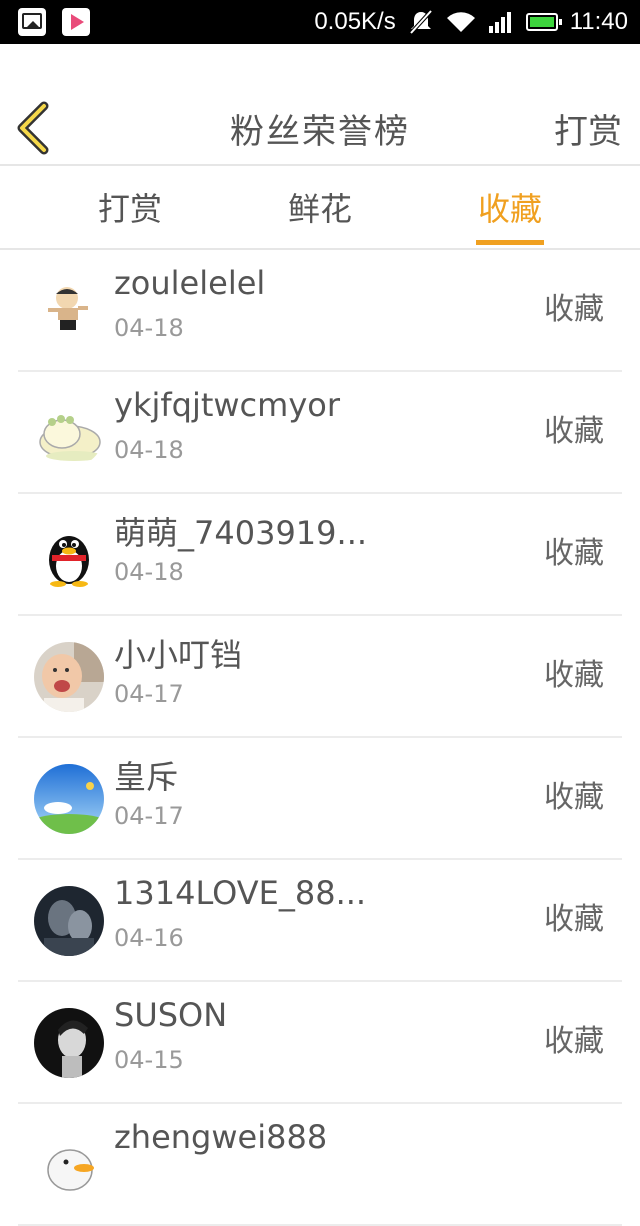  I want to click on list-item: zoulelelel 04-18 收藏, so click(320, 311).